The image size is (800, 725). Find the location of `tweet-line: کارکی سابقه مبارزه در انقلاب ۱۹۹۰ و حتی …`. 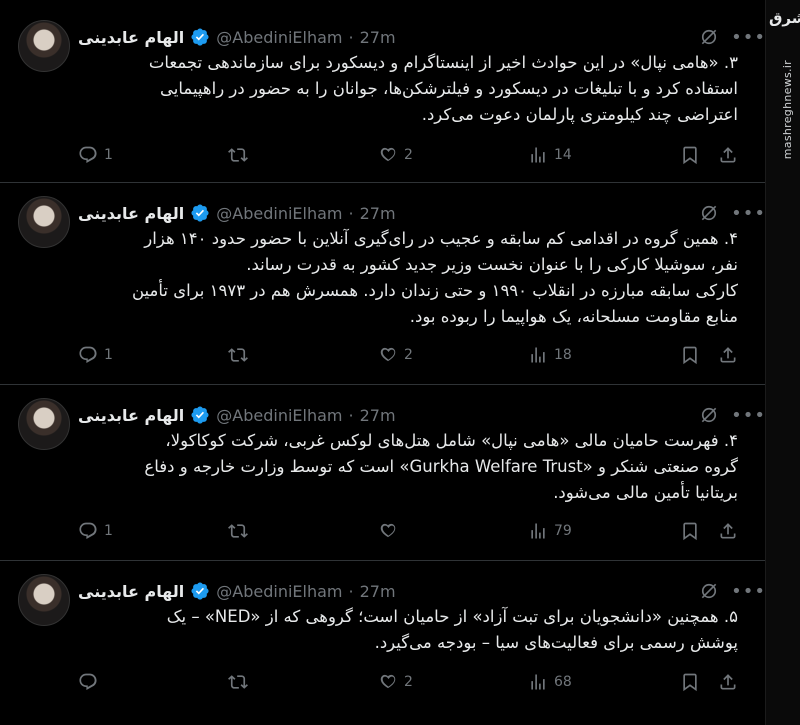

tweet-line: کارکی سابقه مبارزه در انقلاب ۱۹۹۰ و حتی … is located at coordinates (434, 290).